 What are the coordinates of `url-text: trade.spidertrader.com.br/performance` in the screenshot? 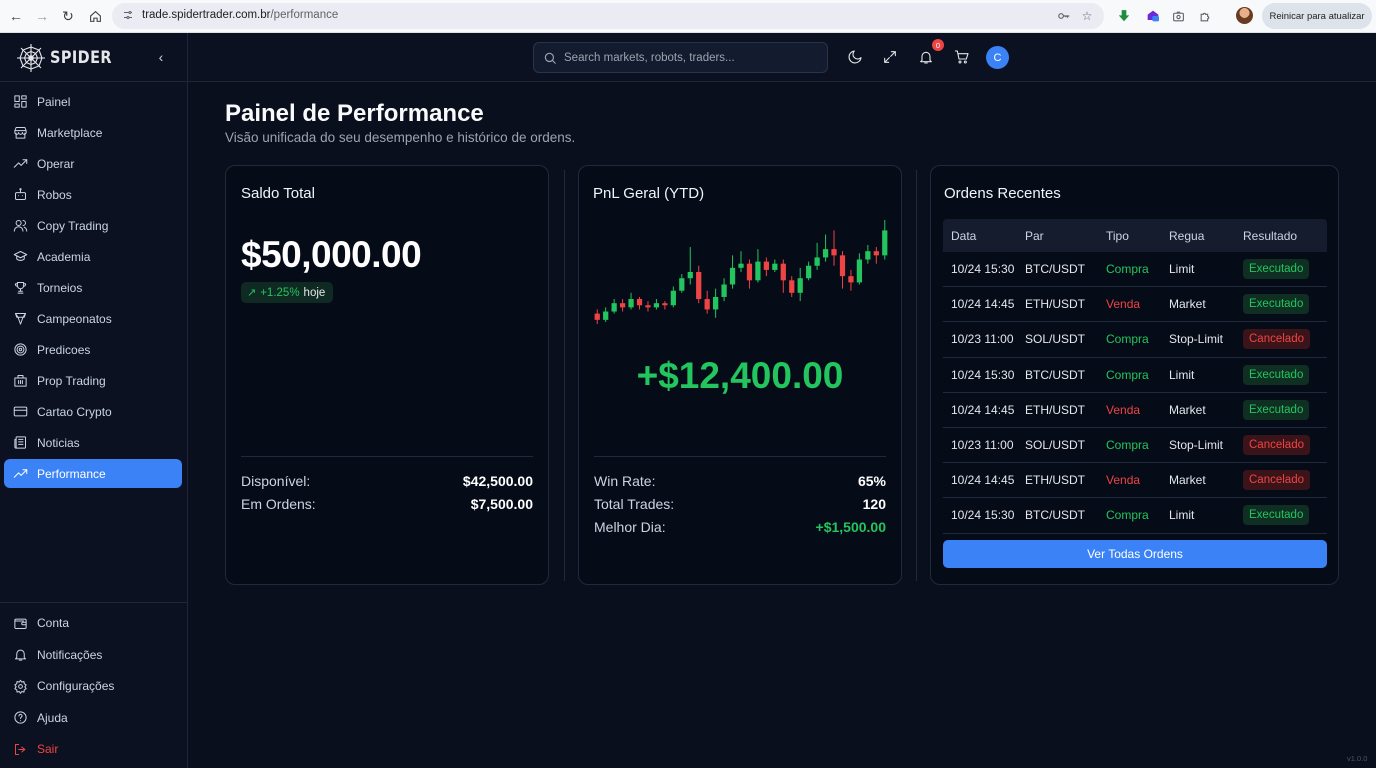 It's located at (240, 15).